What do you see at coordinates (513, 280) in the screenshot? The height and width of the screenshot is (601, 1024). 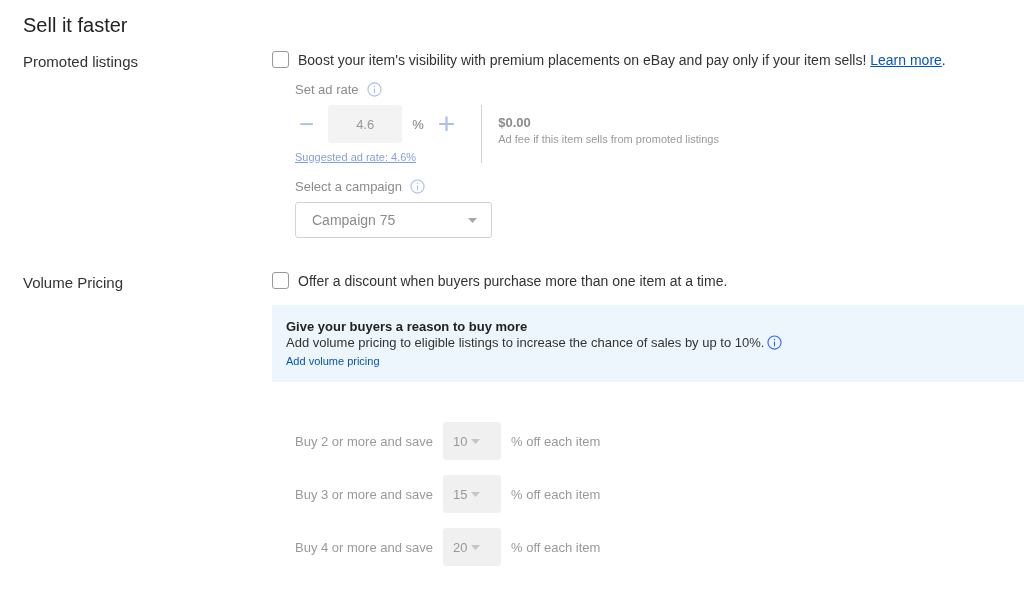 I see `checkbox-label: Offer a discount when buyers purchase more than one item at a time.` at bounding box center [513, 280].